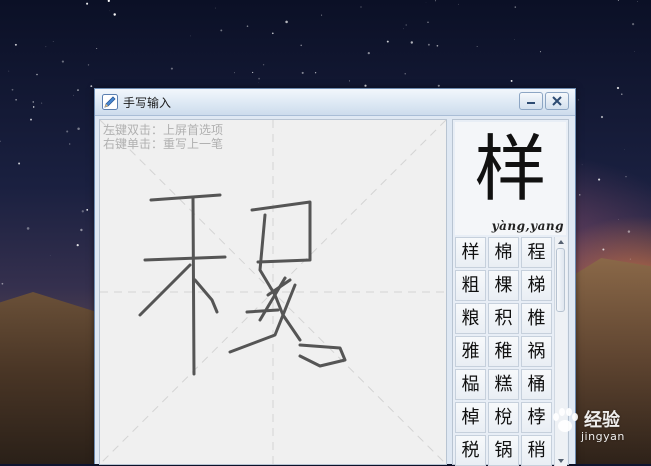  I want to click on character-preview: 样 yàng,yang, so click(510, 178).